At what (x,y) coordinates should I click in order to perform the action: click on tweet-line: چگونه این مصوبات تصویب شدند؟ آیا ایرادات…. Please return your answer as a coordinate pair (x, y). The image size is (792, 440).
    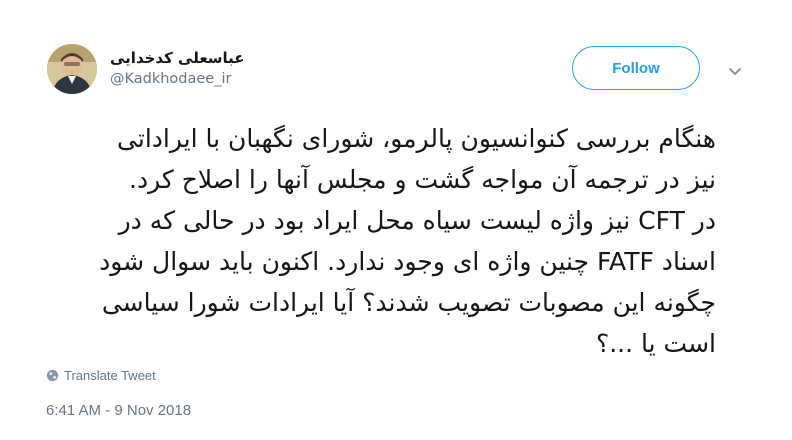
    Looking at the image, I should click on (408, 302).